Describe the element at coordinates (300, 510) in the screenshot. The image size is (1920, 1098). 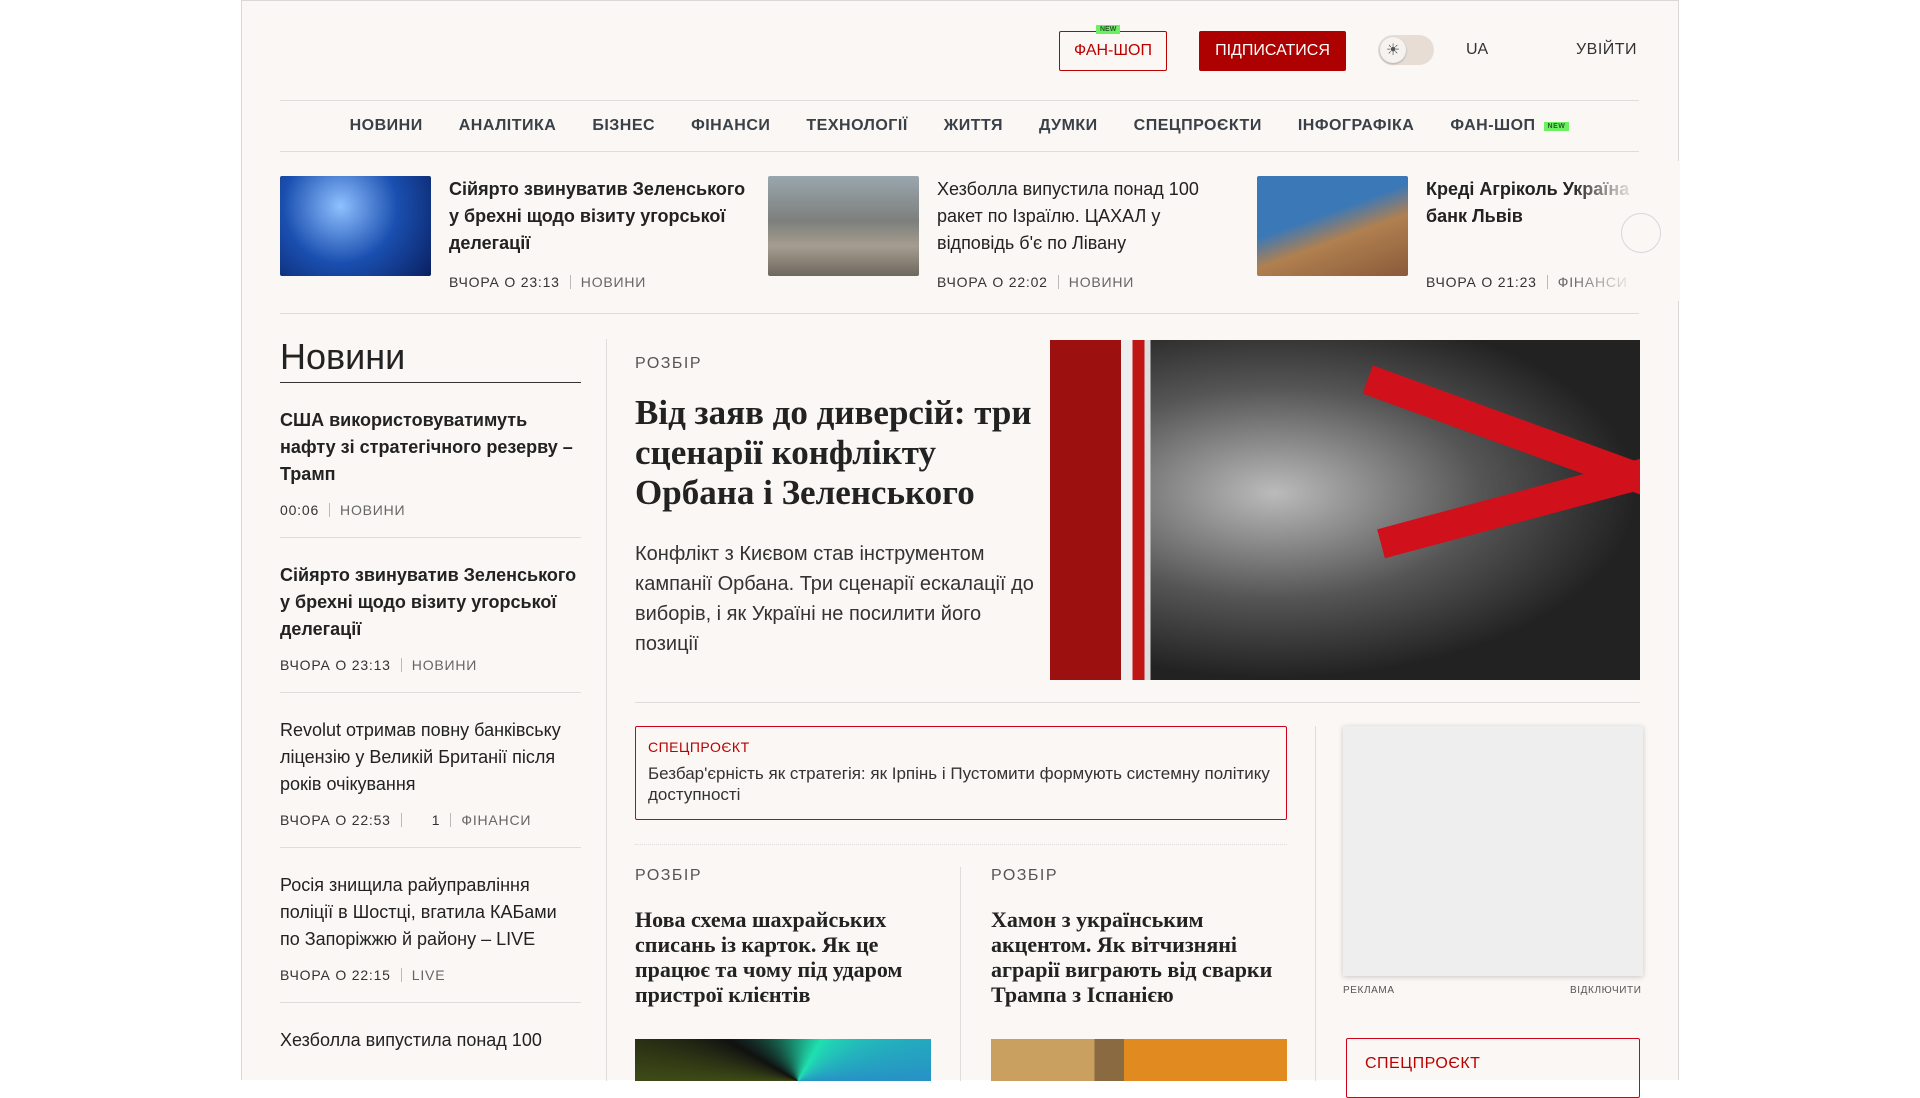
I see `timestamp: 00:06` at that location.